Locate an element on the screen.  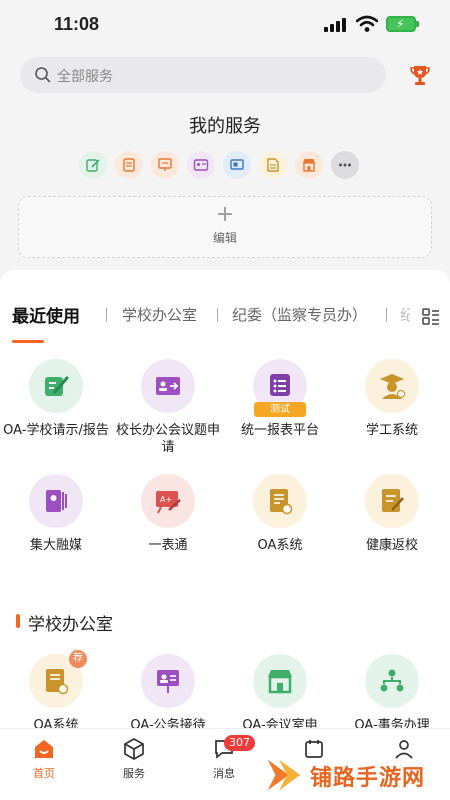
health-doc-icon is located at coordinates (392, 501).